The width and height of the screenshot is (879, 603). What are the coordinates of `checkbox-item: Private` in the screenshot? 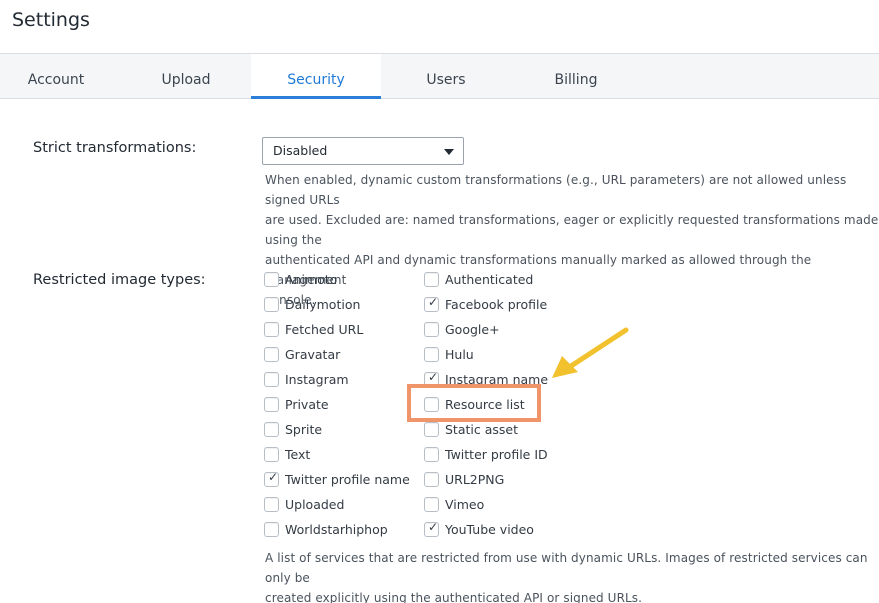 It's located at (296, 404).